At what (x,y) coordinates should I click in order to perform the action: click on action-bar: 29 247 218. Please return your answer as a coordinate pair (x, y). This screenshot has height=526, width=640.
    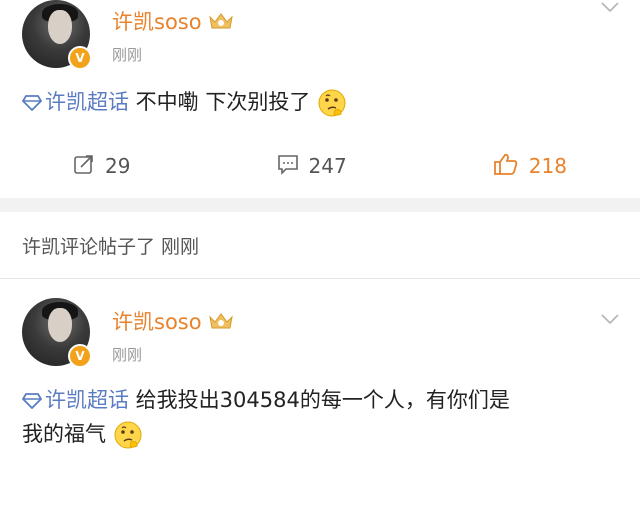
    Looking at the image, I should click on (320, 166).